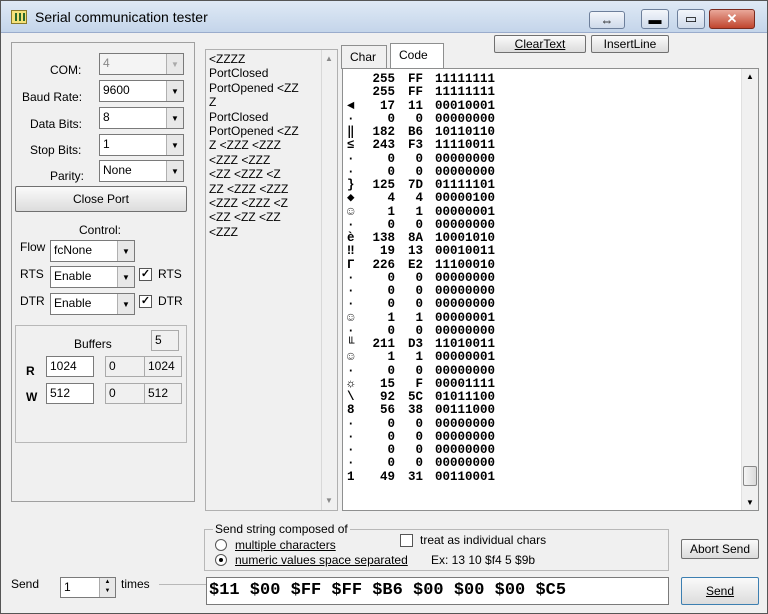  I want to click on stop-bits-select: 1 ▼, so click(141, 145).